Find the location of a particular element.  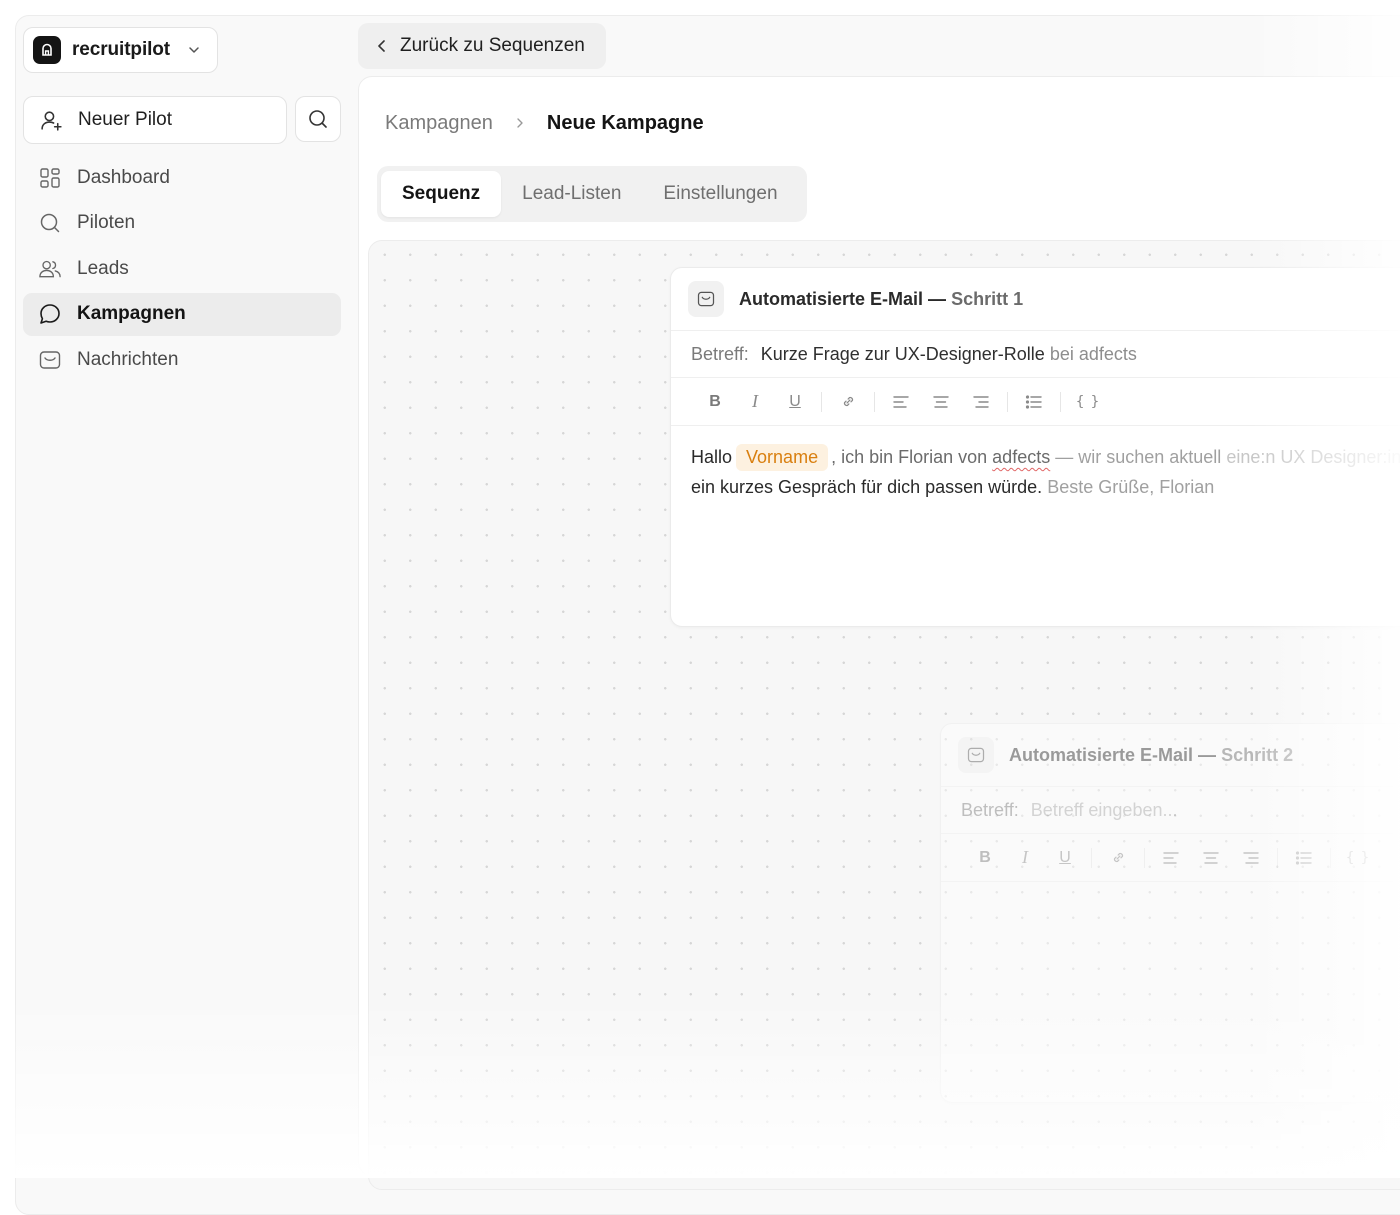

body-line-2-tail: Beste Grüße, Florian is located at coordinates (1131, 487).